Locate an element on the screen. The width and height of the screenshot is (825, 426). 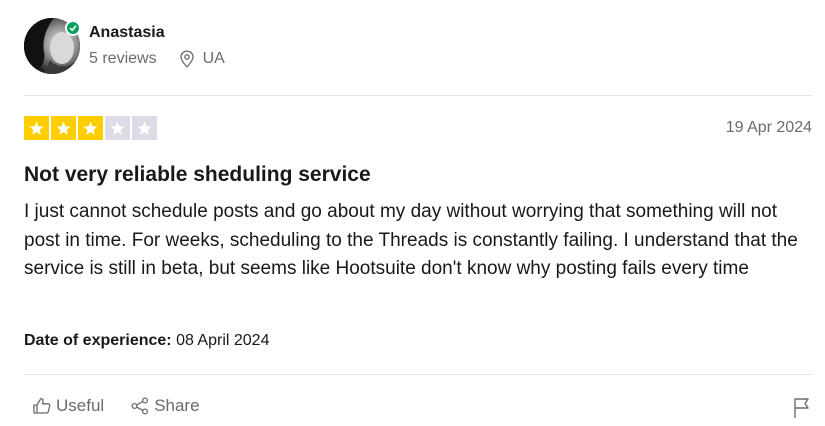
rating-row: 19 Apr 2024 is located at coordinates (418, 128).